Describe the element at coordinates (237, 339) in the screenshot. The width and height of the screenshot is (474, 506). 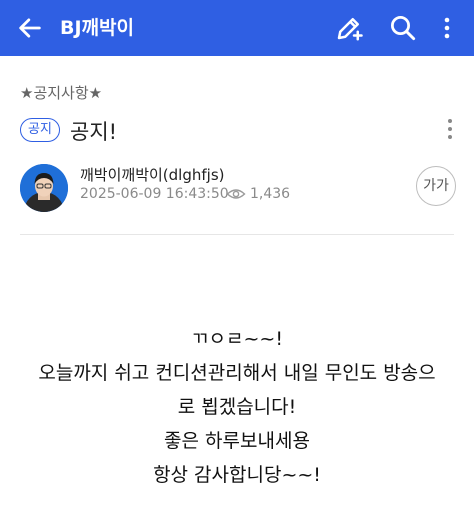
I see `body-line: ㄲㅇㄹ~~!` at that location.